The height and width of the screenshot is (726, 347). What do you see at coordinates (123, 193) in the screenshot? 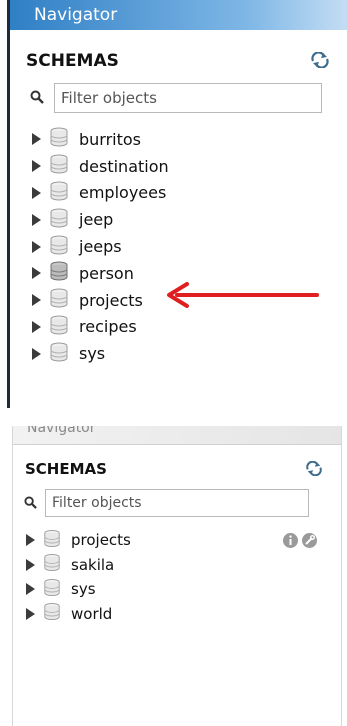
I see `schema-label: employees` at bounding box center [123, 193].